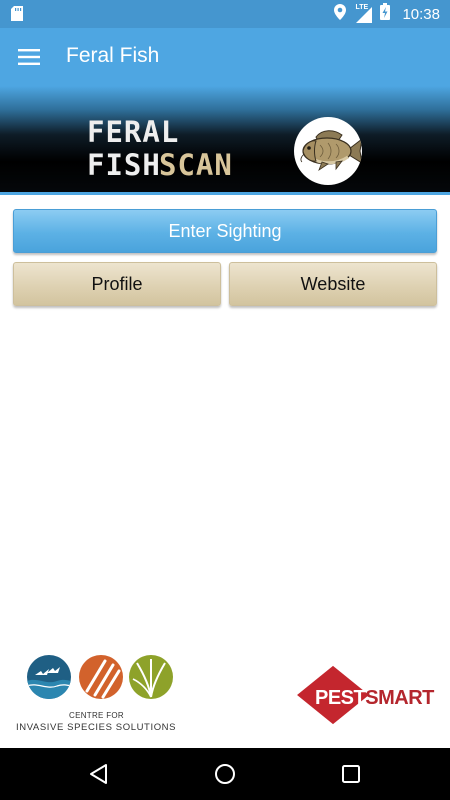 The width and height of the screenshot is (450, 800). Describe the element at coordinates (340, 698) in the screenshot. I see `pestsmart-word-pest: PEST` at that location.